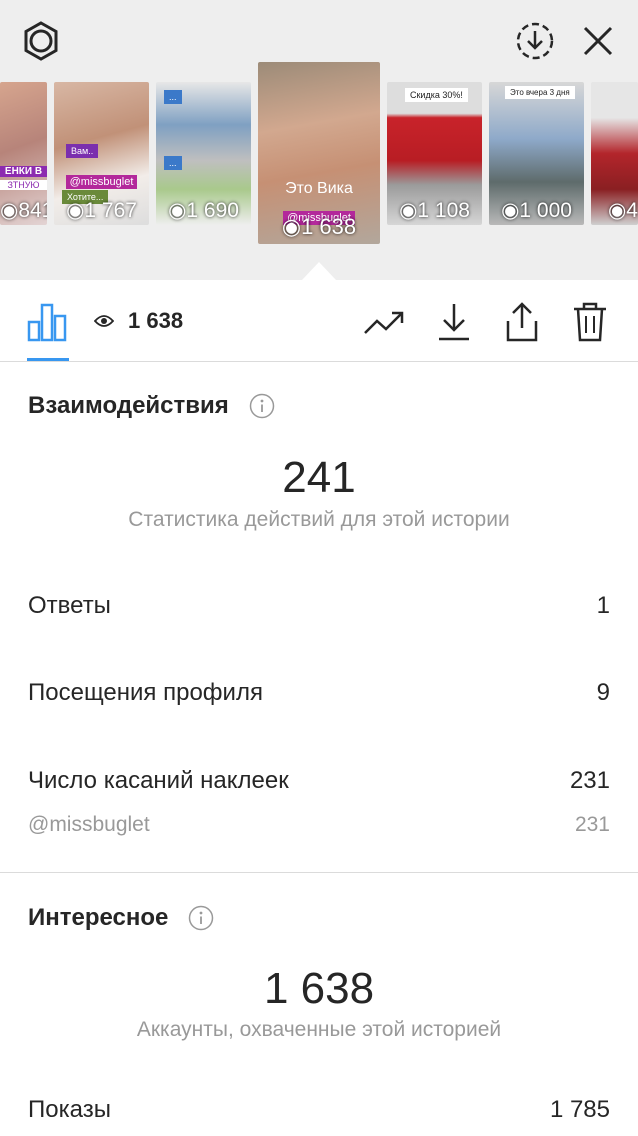 The height and width of the screenshot is (1136, 638). I want to click on story-caption: ЕНКИ В, so click(23, 171).